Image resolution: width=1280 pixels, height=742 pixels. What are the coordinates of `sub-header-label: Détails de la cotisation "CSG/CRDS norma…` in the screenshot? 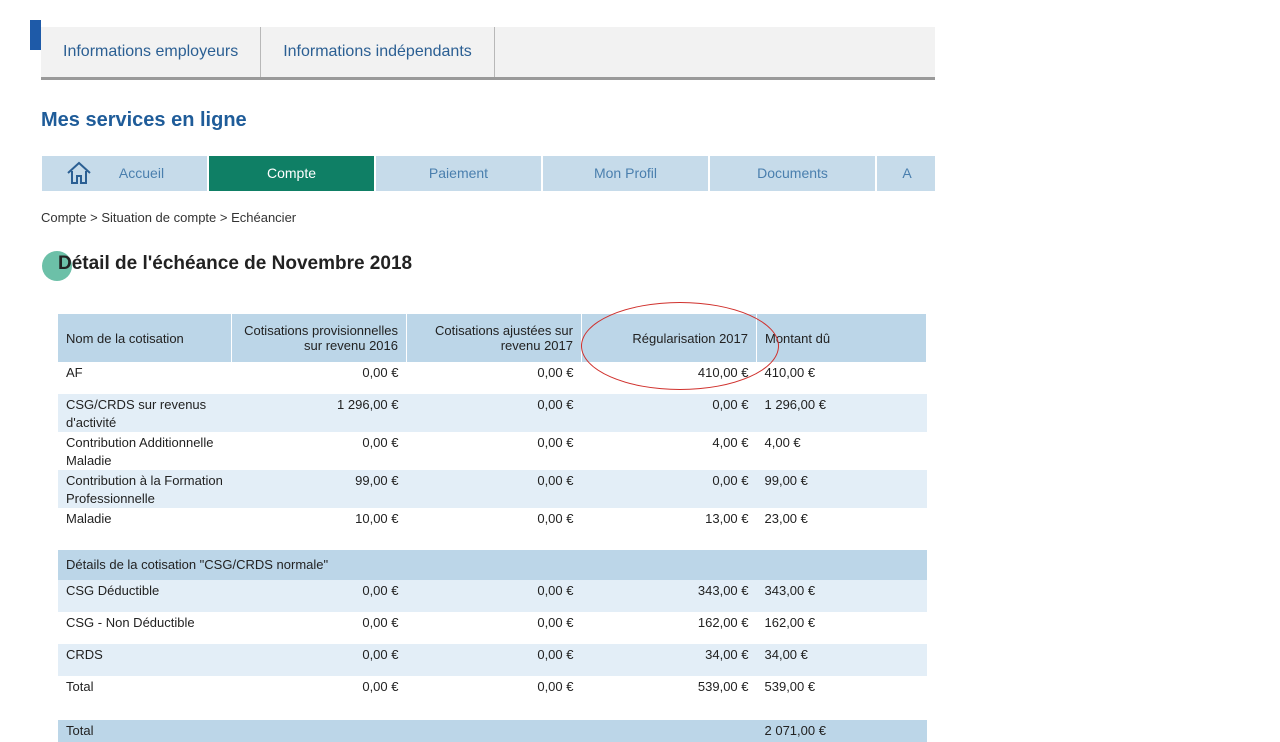 It's located at (492, 565).